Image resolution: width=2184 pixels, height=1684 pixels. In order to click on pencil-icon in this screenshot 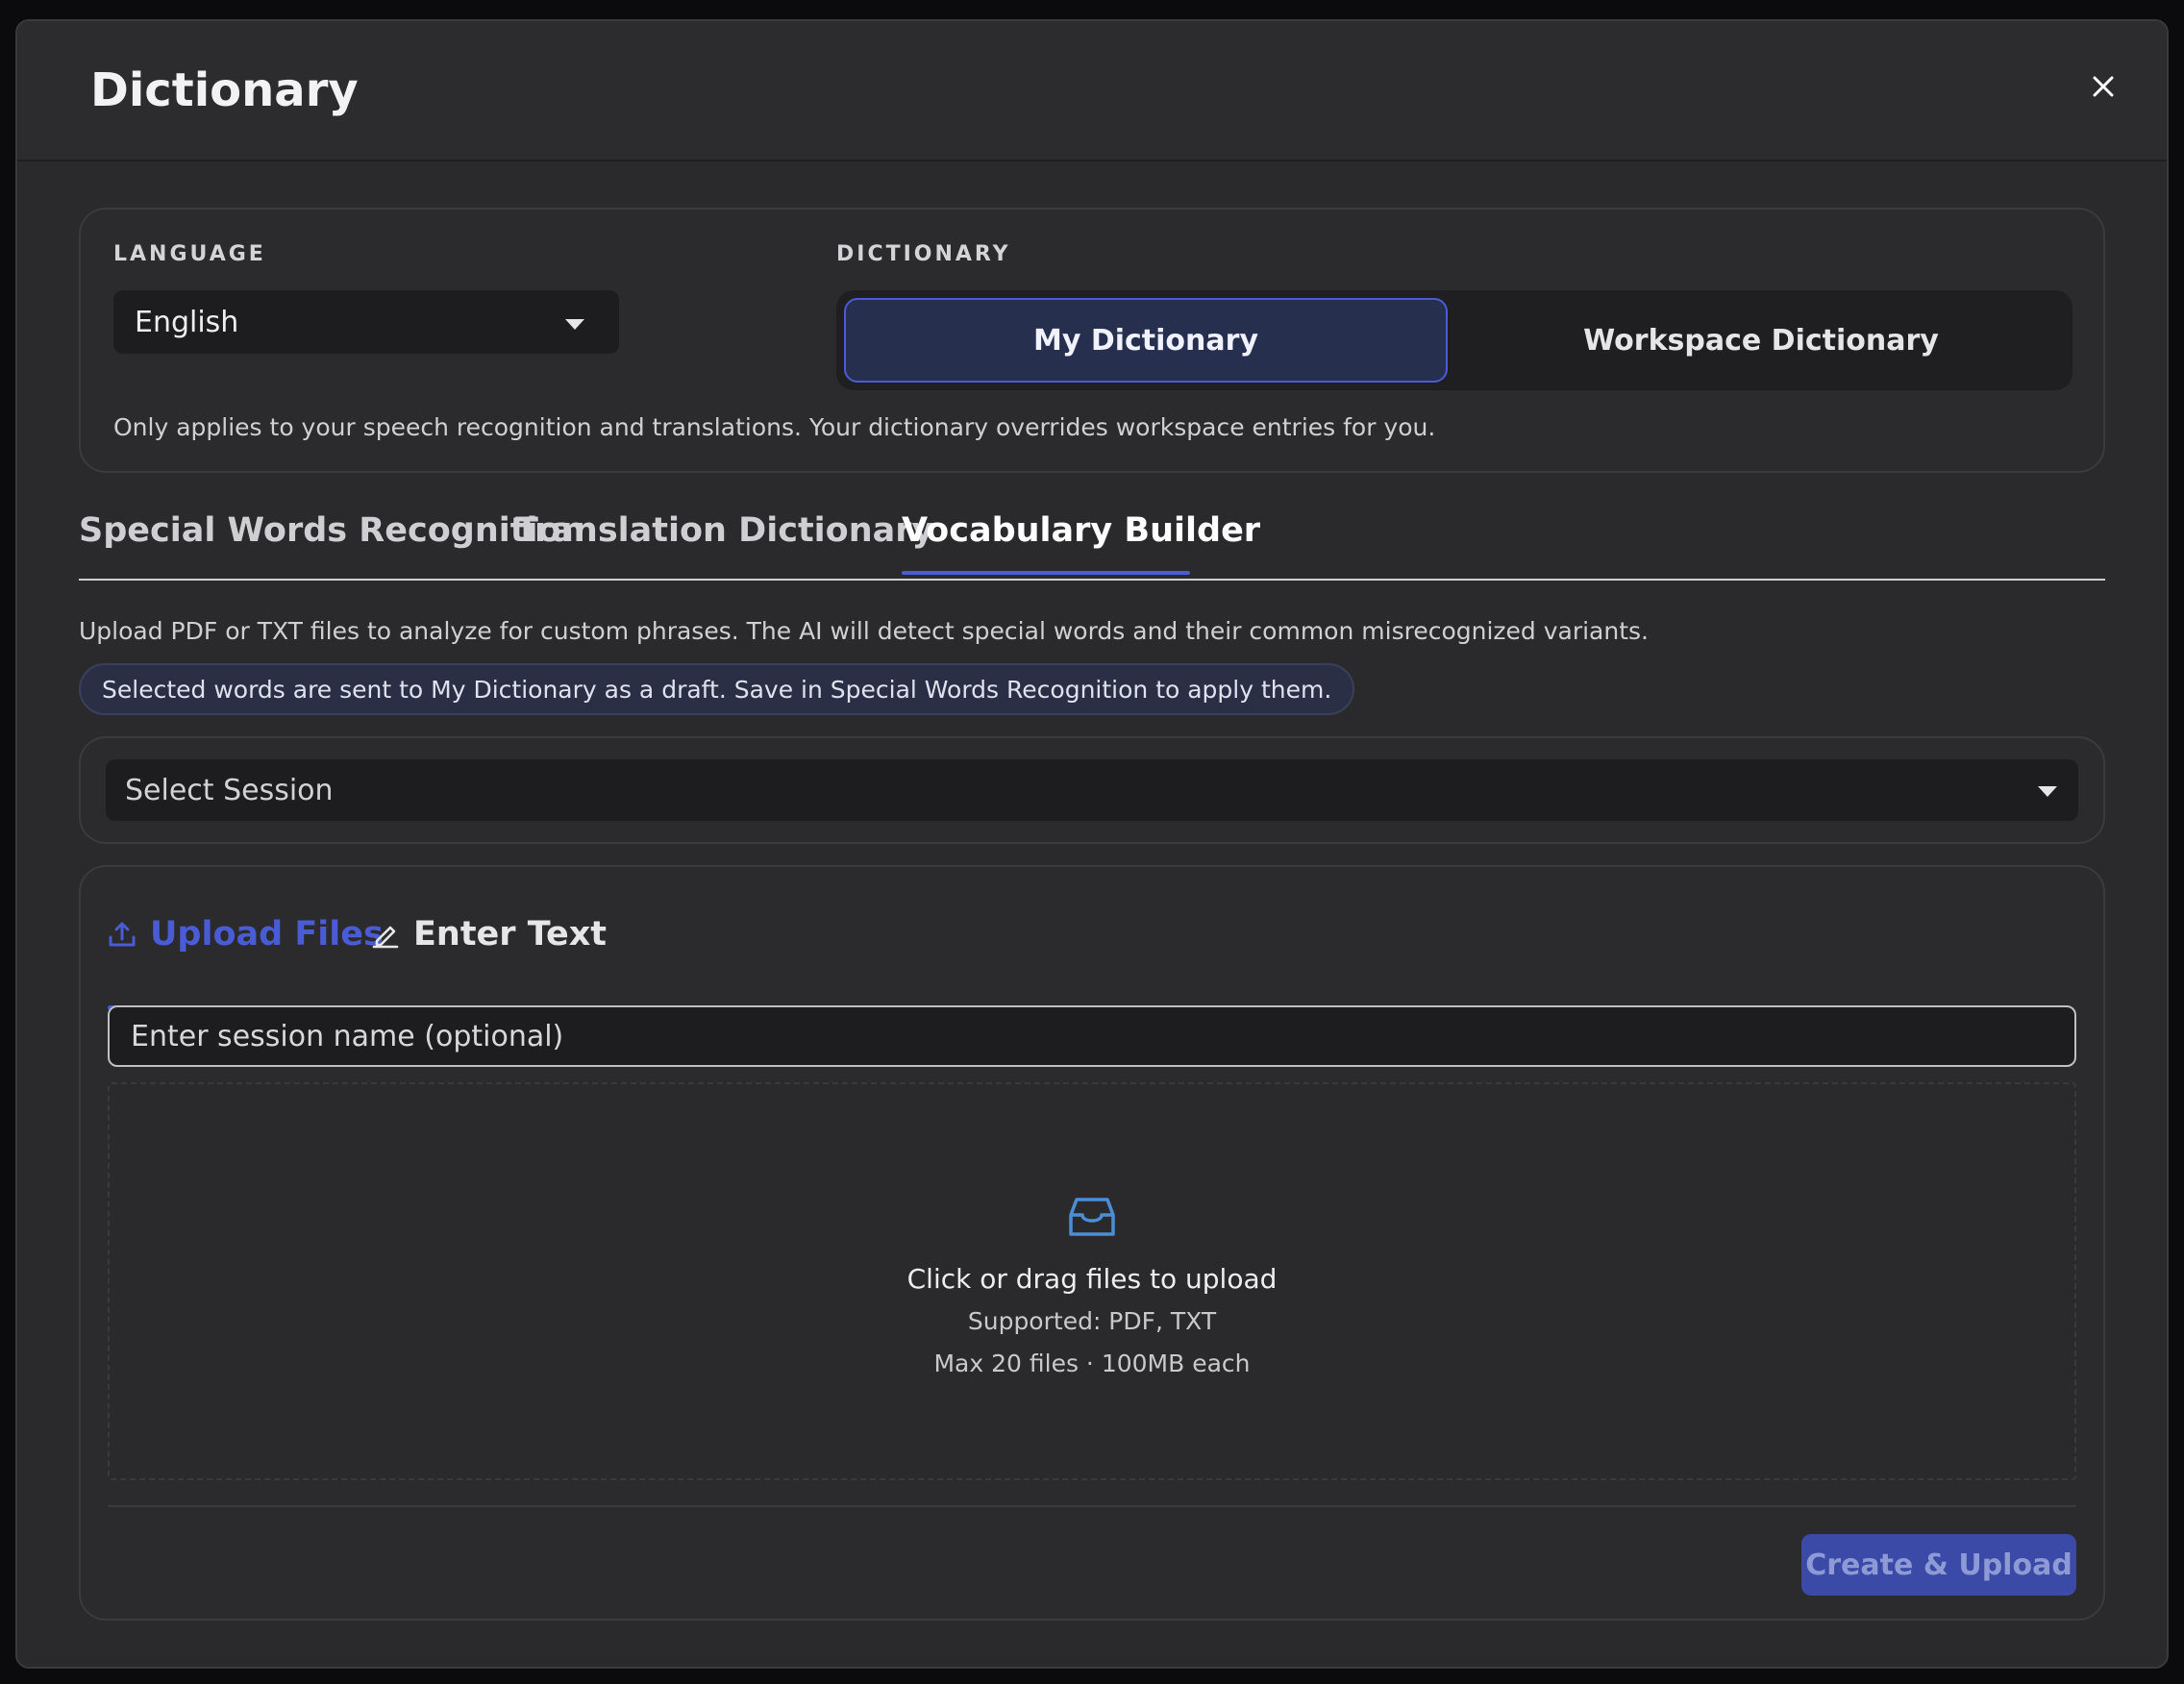, I will do `click(386, 937)`.